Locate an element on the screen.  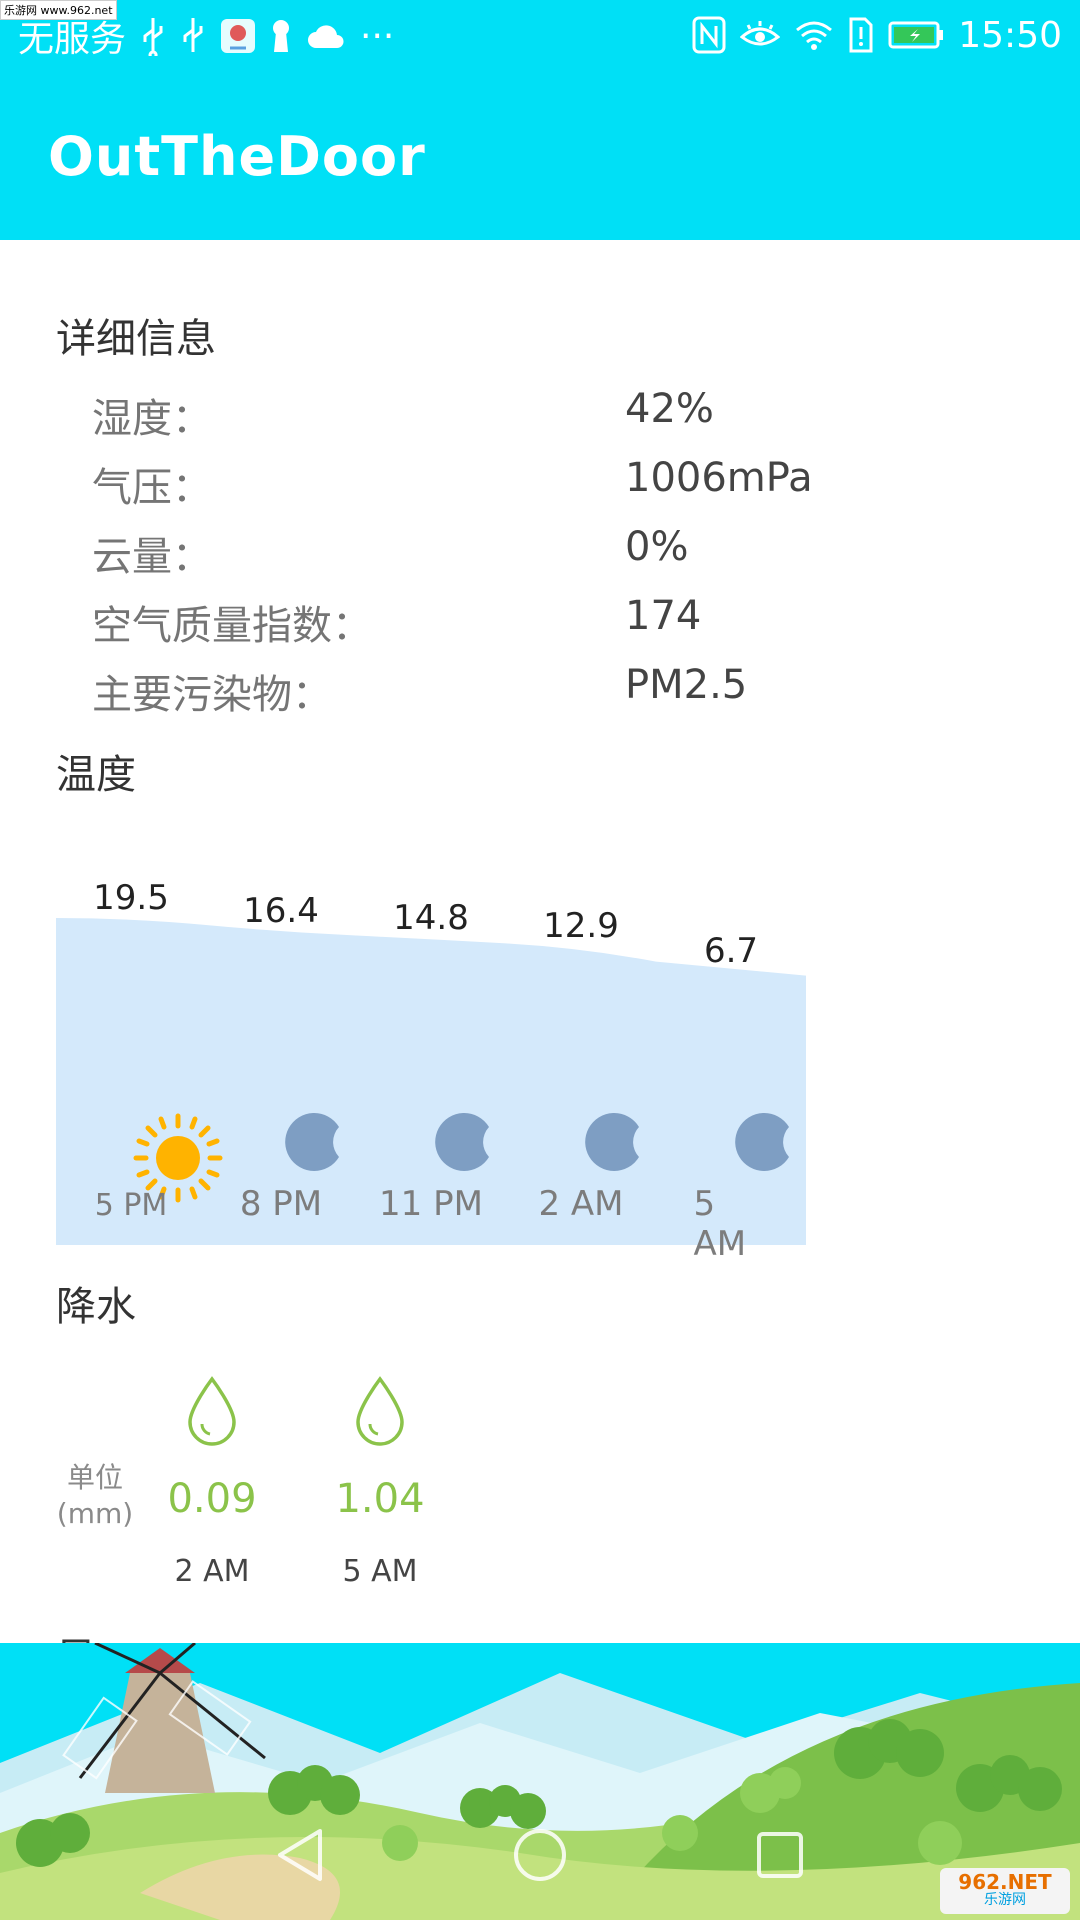
pressure-value: 1006mPa is located at coordinates (719, 478).